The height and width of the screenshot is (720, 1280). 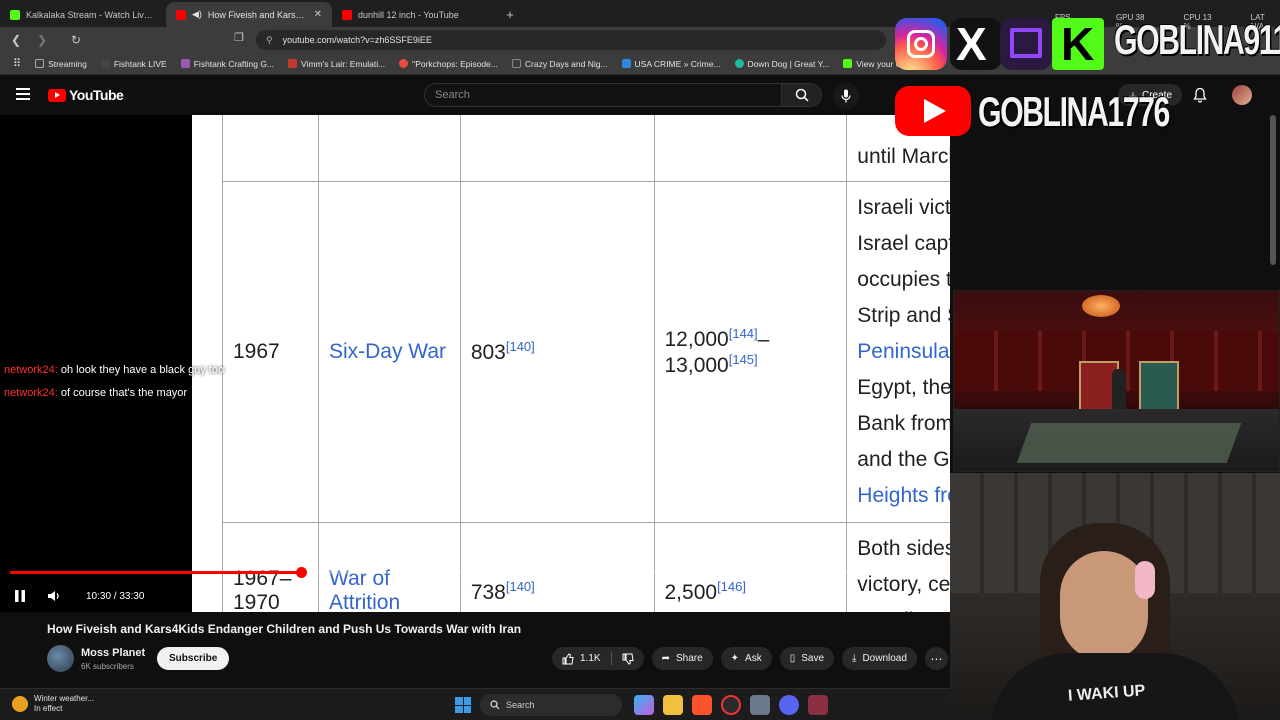 I want to click on like-button: 1.1K, so click(x=581, y=658).